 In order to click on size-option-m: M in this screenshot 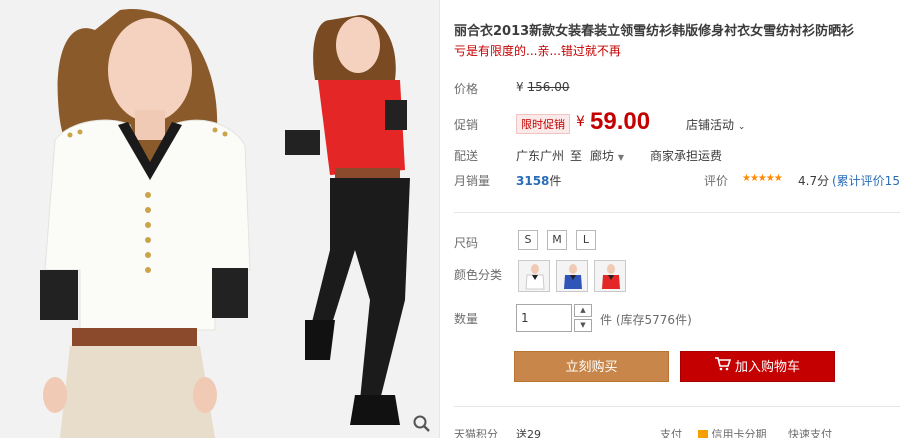, I will do `click(557, 240)`.